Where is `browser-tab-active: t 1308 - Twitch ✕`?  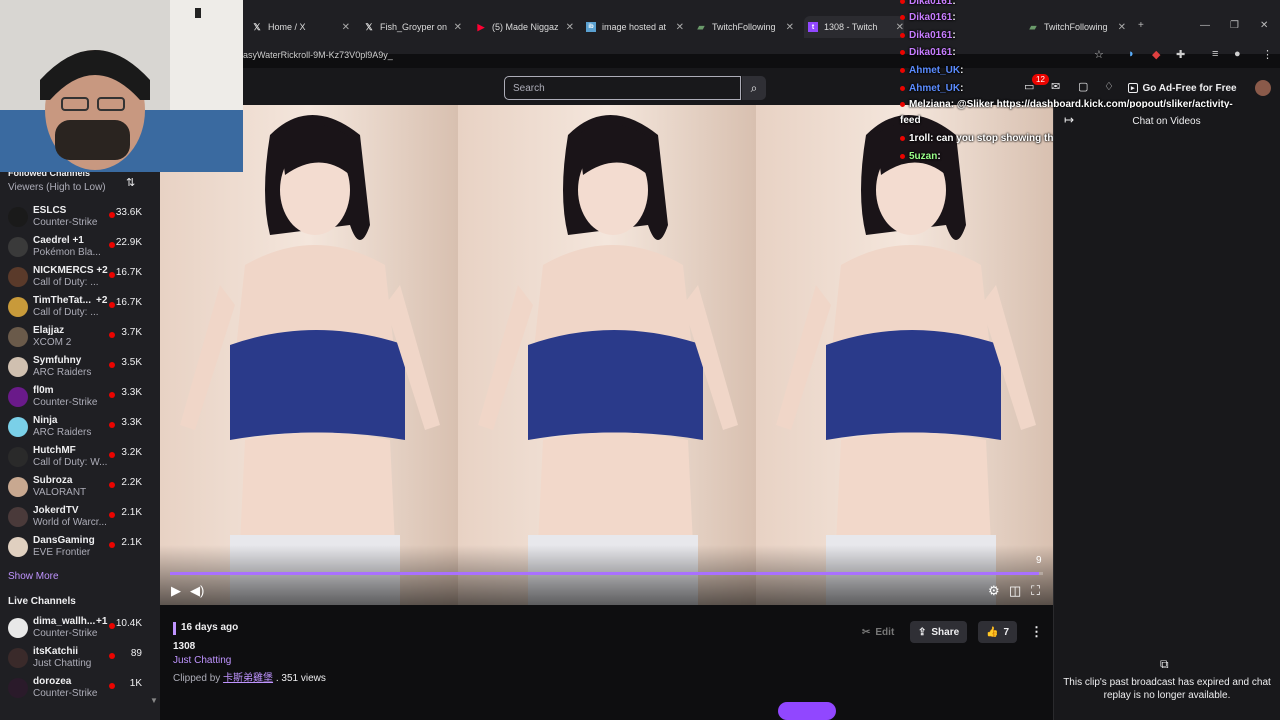
browser-tab-active: t 1308 - Twitch ✕ is located at coordinates (854, 27).